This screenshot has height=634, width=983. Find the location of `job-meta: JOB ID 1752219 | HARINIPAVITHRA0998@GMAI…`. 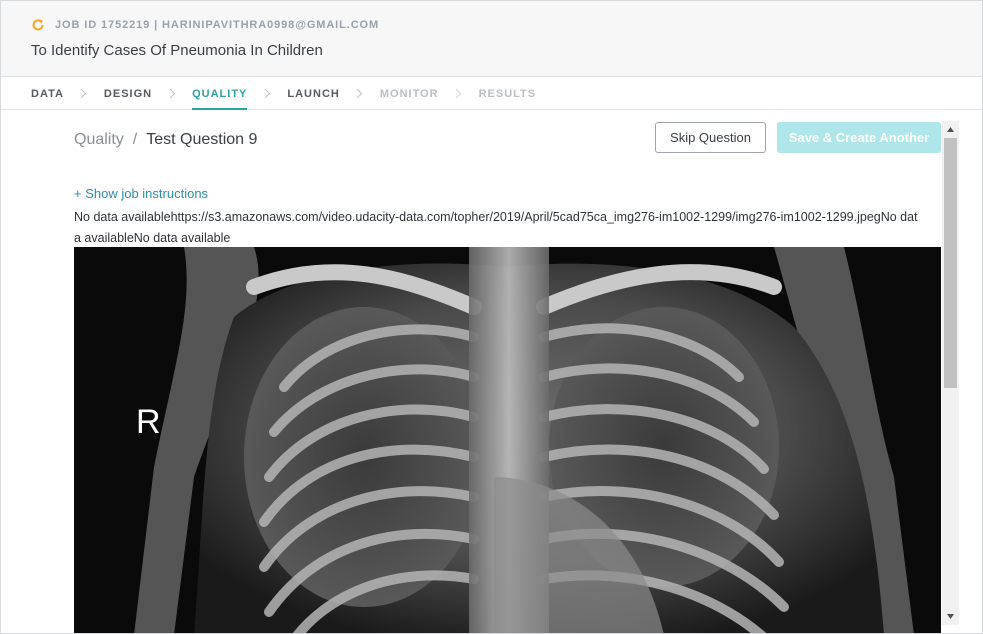

job-meta: JOB ID 1752219 | HARINIPAVITHRA0998@GMAI… is located at coordinates (205, 25).